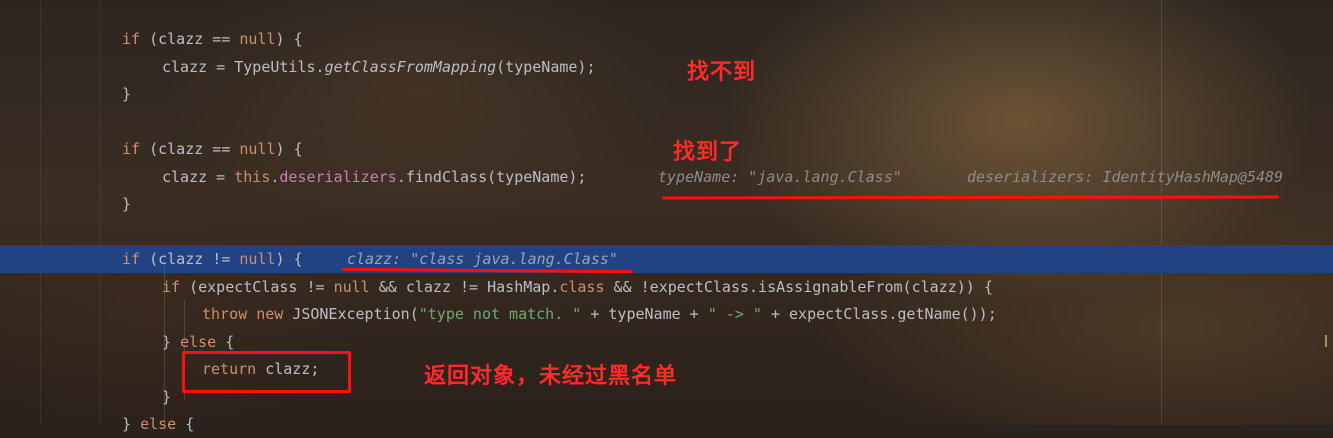 This screenshot has height=438, width=1333. Describe the element at coordinates (1125, 177) in the screenshot. I see `debug-hint-deserializers: deserializers: IdentityHashMap@5489` at that location.